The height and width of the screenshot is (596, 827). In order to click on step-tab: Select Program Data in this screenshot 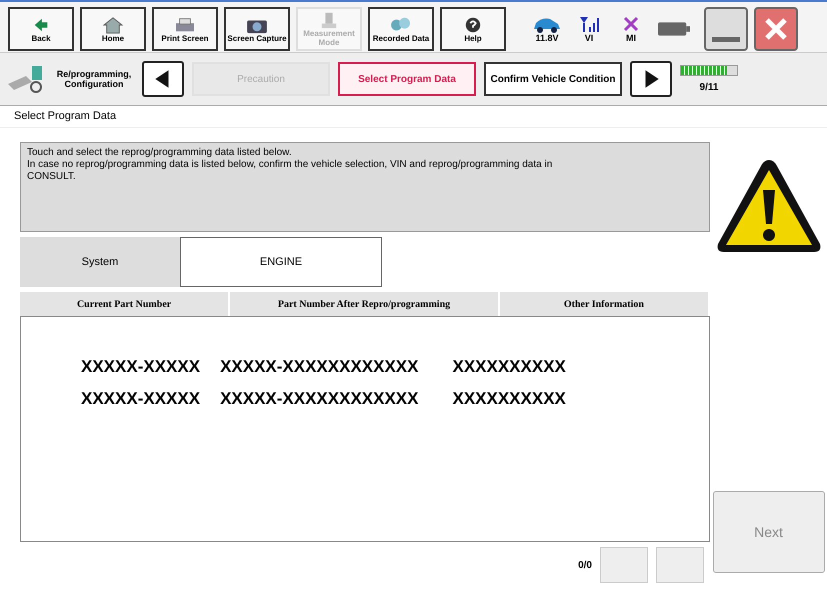, I will do `click(407, 79)`.